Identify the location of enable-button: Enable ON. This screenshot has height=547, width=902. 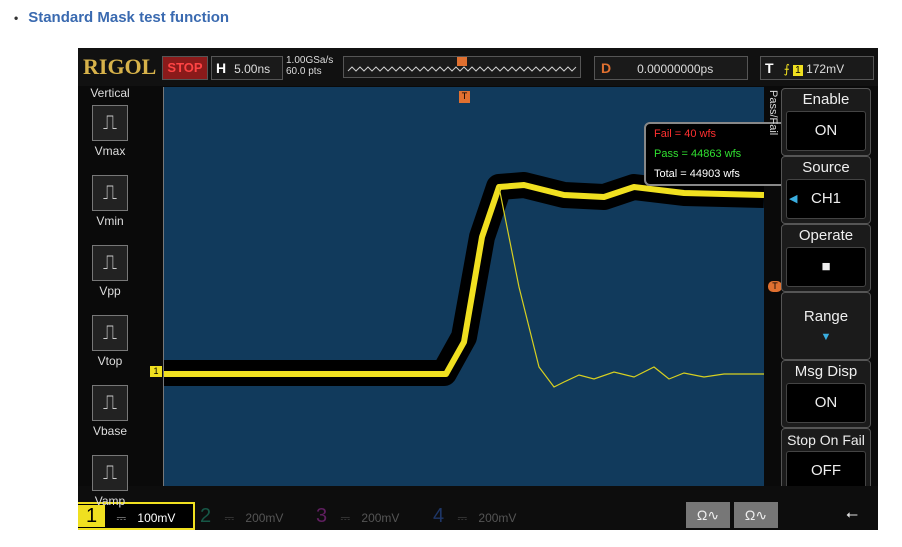
(826, 122).